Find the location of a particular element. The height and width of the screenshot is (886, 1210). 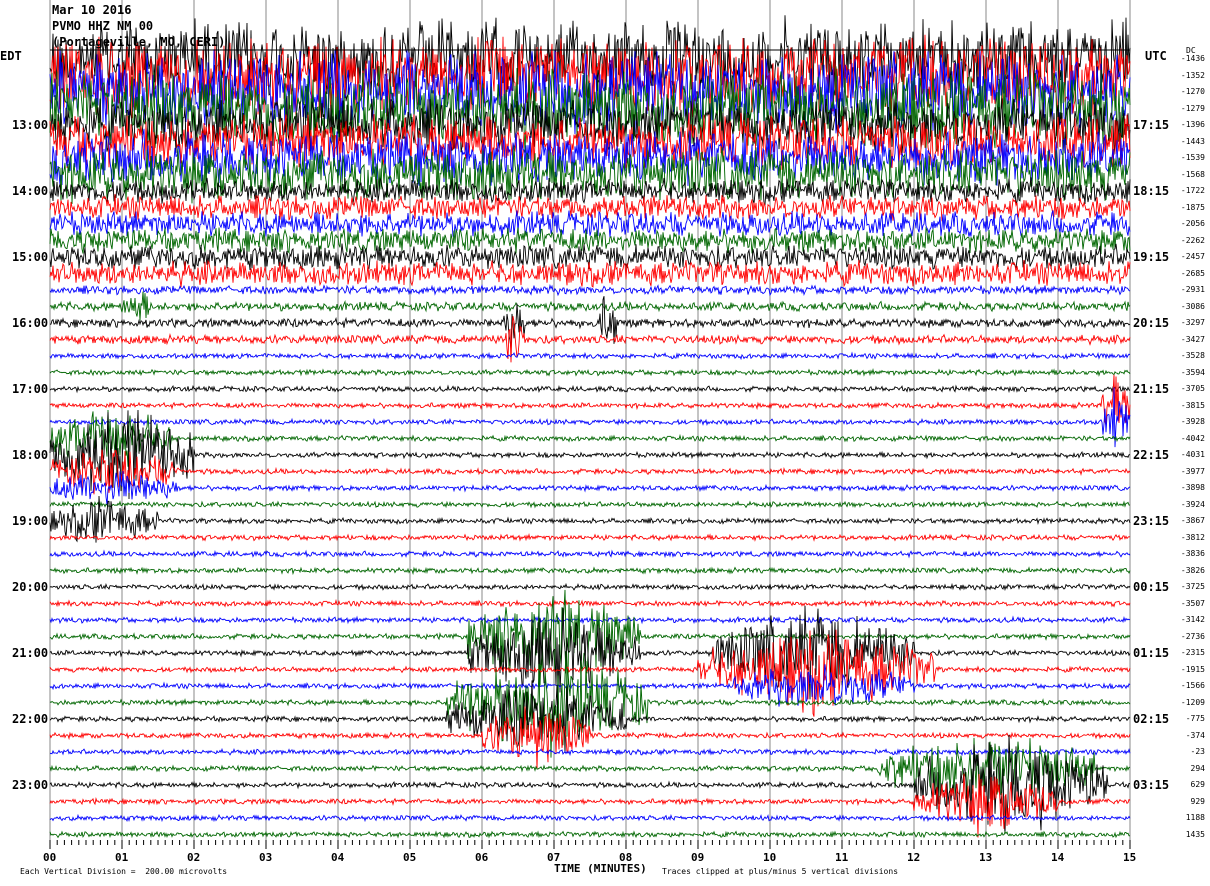

dc-offset-label: -2931 is located at coordinates (1192, 289).